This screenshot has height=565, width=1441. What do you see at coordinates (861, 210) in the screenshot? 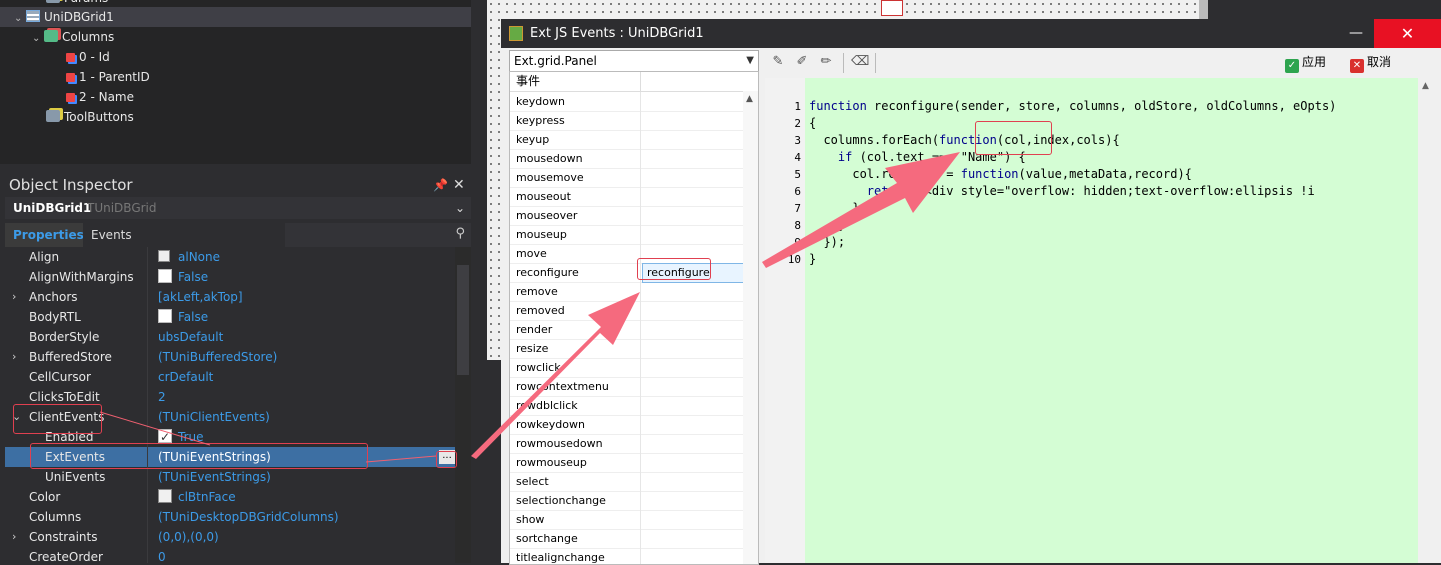
I see `arrow-to-name` at bounding box center [861, 210].